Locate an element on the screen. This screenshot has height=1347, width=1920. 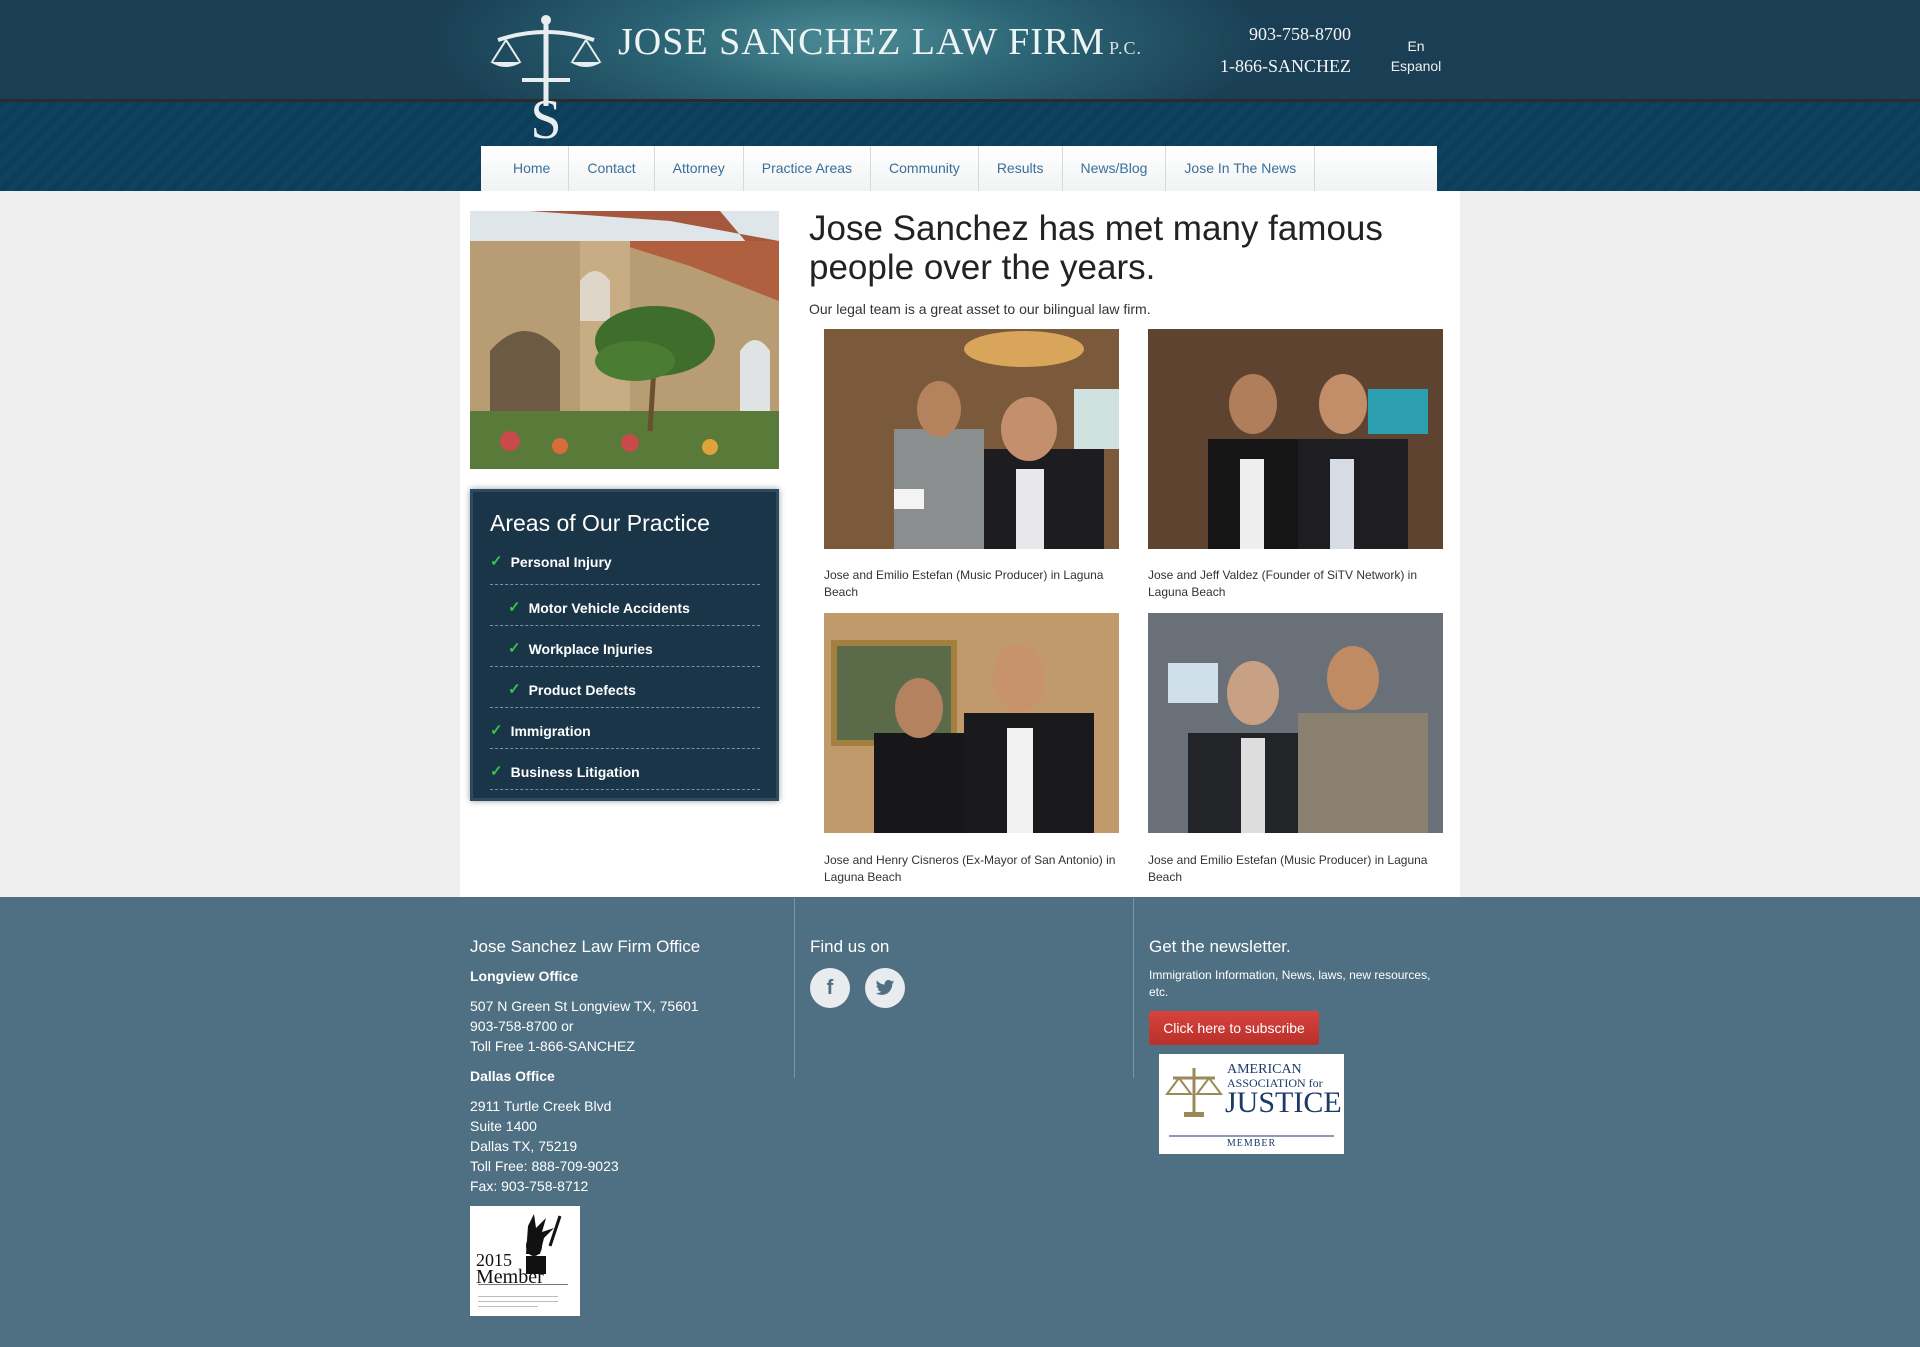
language-switcher: En Espanol is located at coordinates (1416, 56).